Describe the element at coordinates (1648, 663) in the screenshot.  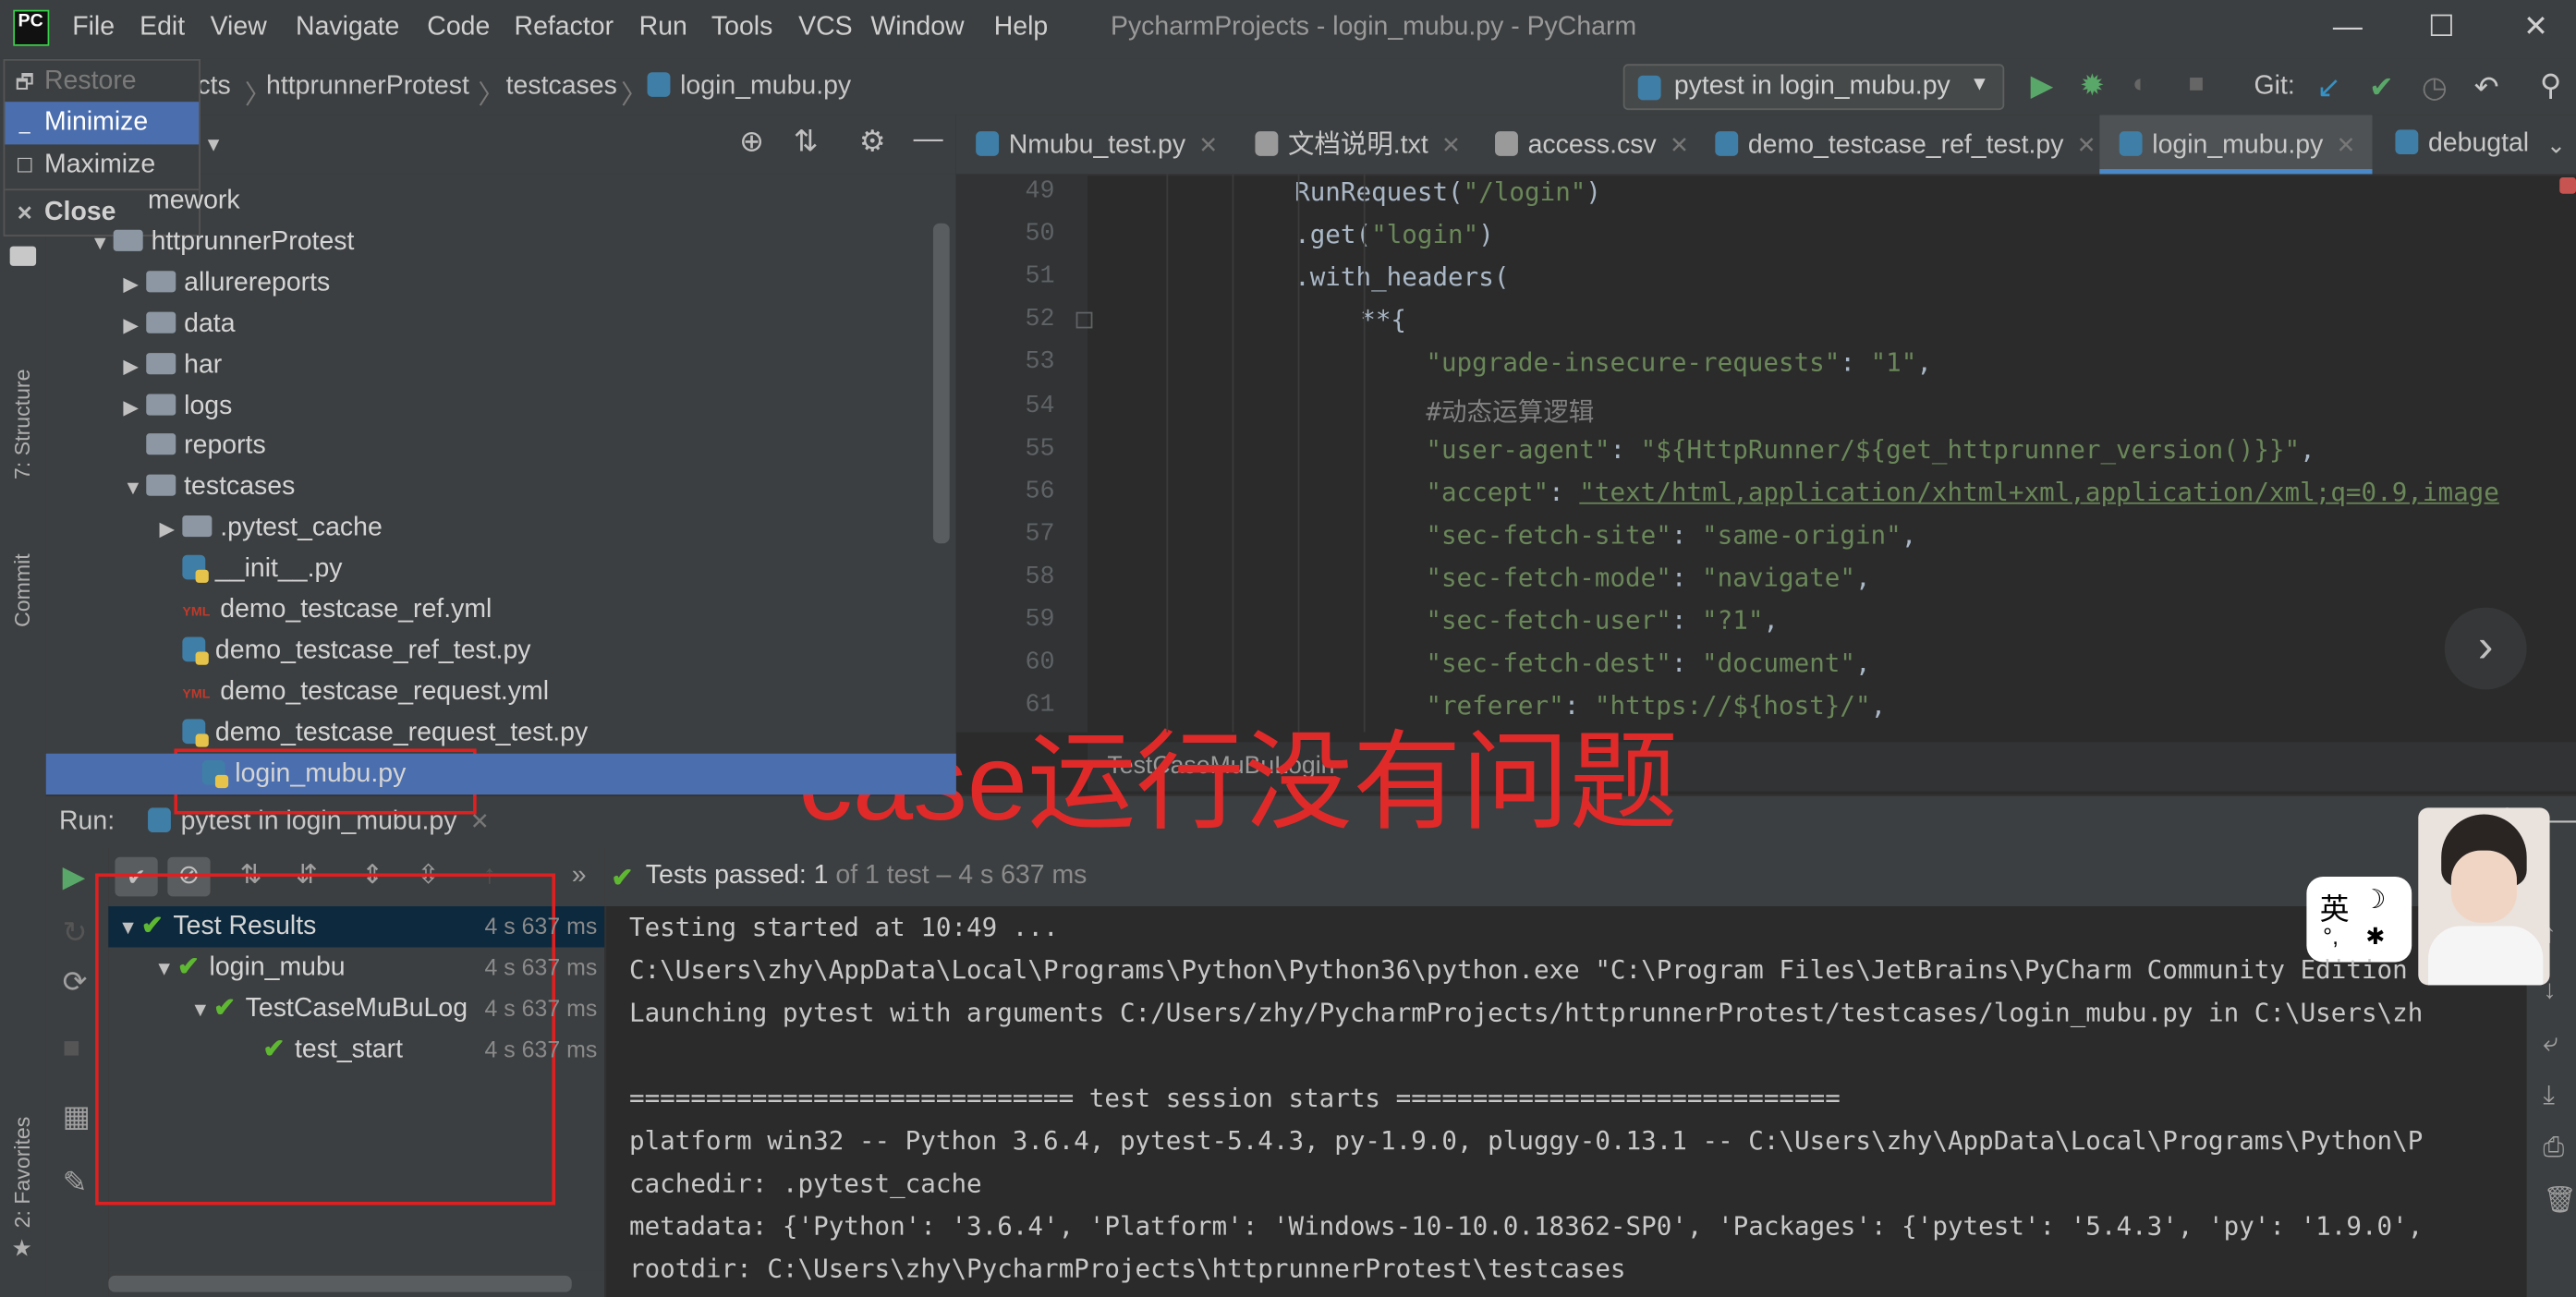
I see `code-line: "sec-fetch-dest": "document",` at that location.